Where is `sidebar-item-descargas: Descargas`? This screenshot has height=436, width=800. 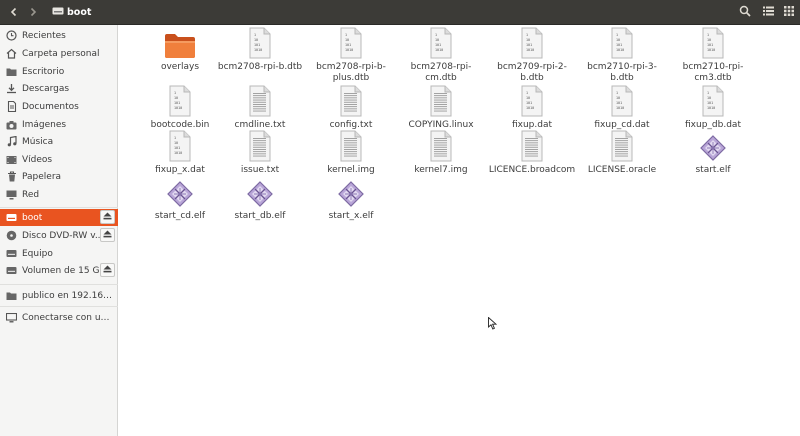 sidebar-item-descargas: Descargas is located at coordinates (59, 88).